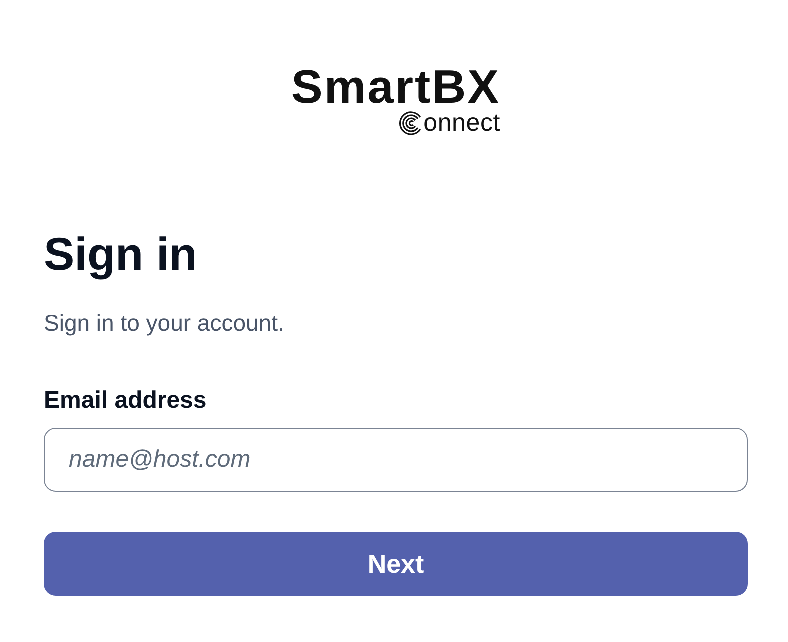  I want to click on page-description: Sign in to your account., so click(165, 323).